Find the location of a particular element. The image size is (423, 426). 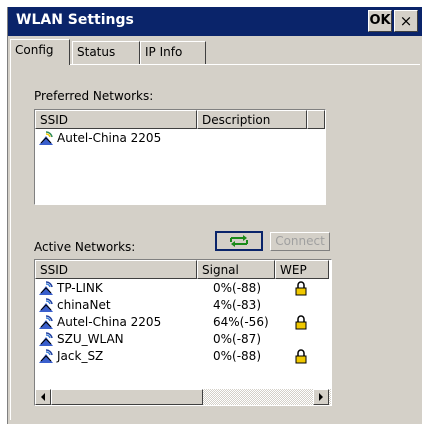

arrow-left-icon is located at coordinates (43, 397).